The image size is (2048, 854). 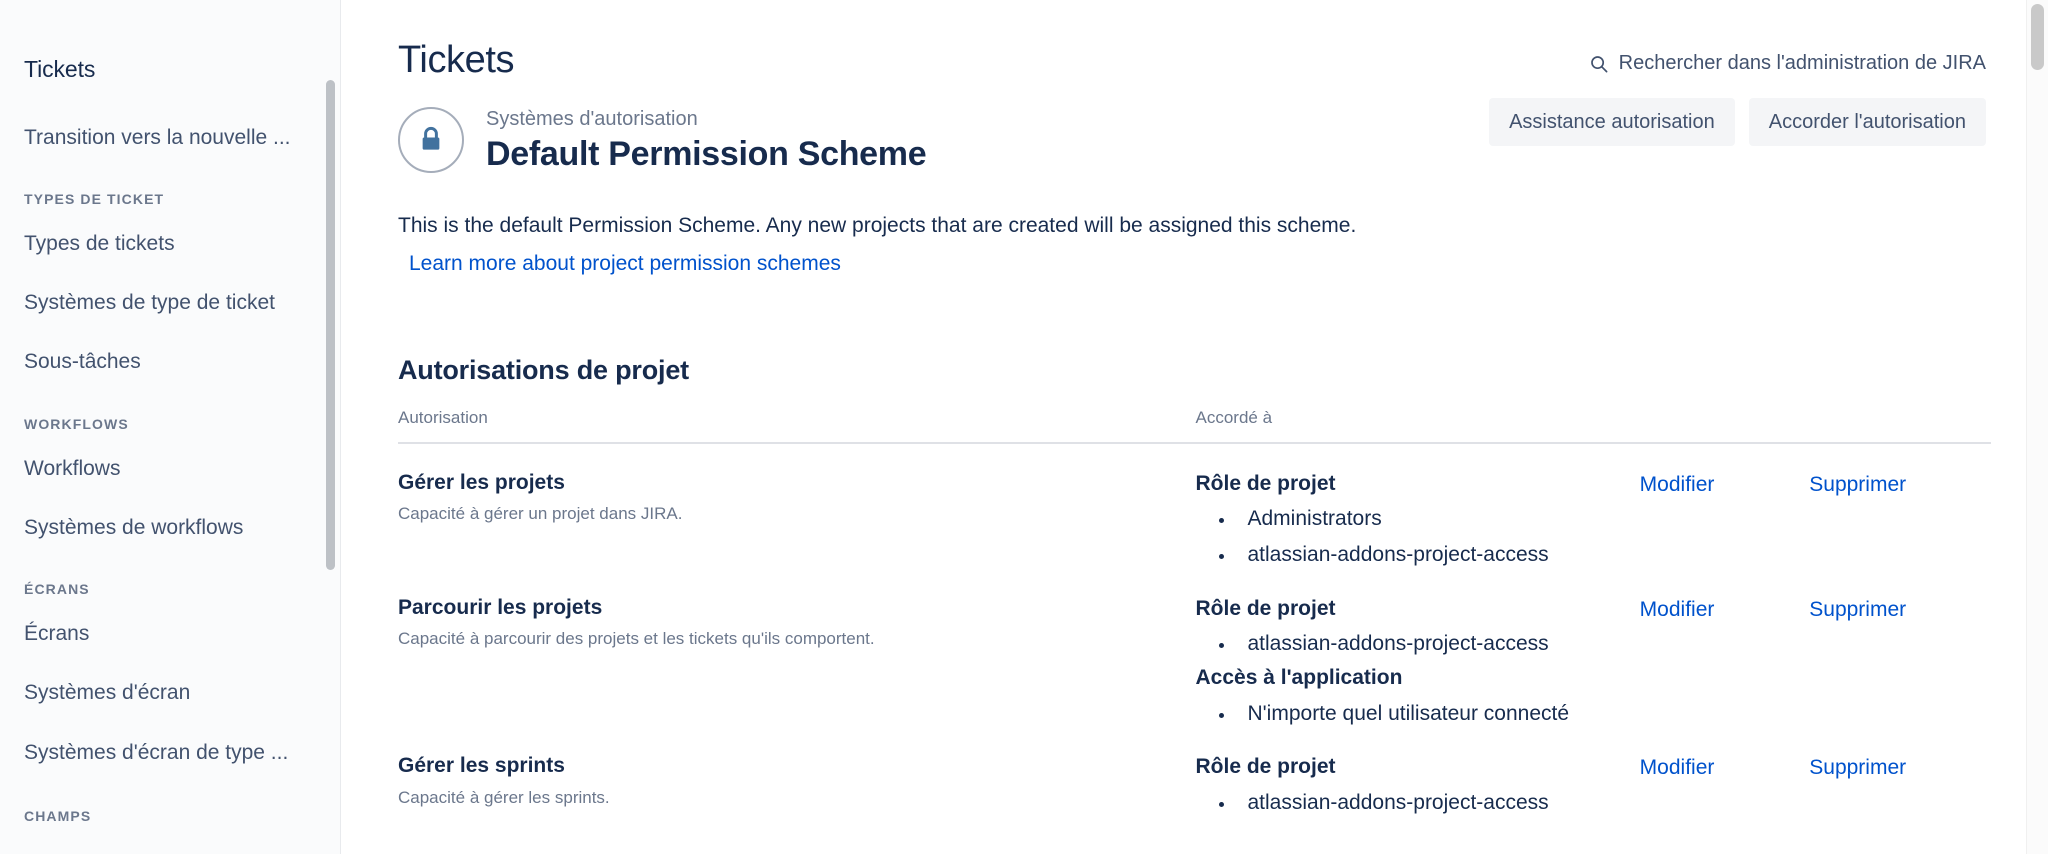 I want to click on grant-entry: Administrators, so click(x=1438, y=519).